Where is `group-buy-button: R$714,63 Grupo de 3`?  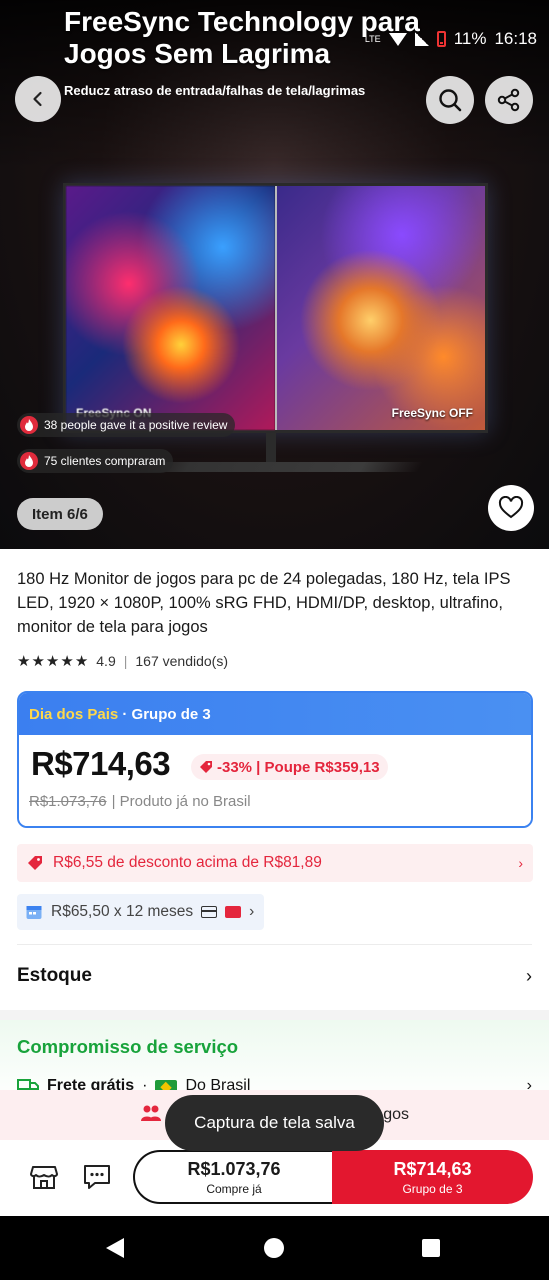
group-buy-button: R$714,63 Grupo de 3 is located at coordinates (432, 1177).